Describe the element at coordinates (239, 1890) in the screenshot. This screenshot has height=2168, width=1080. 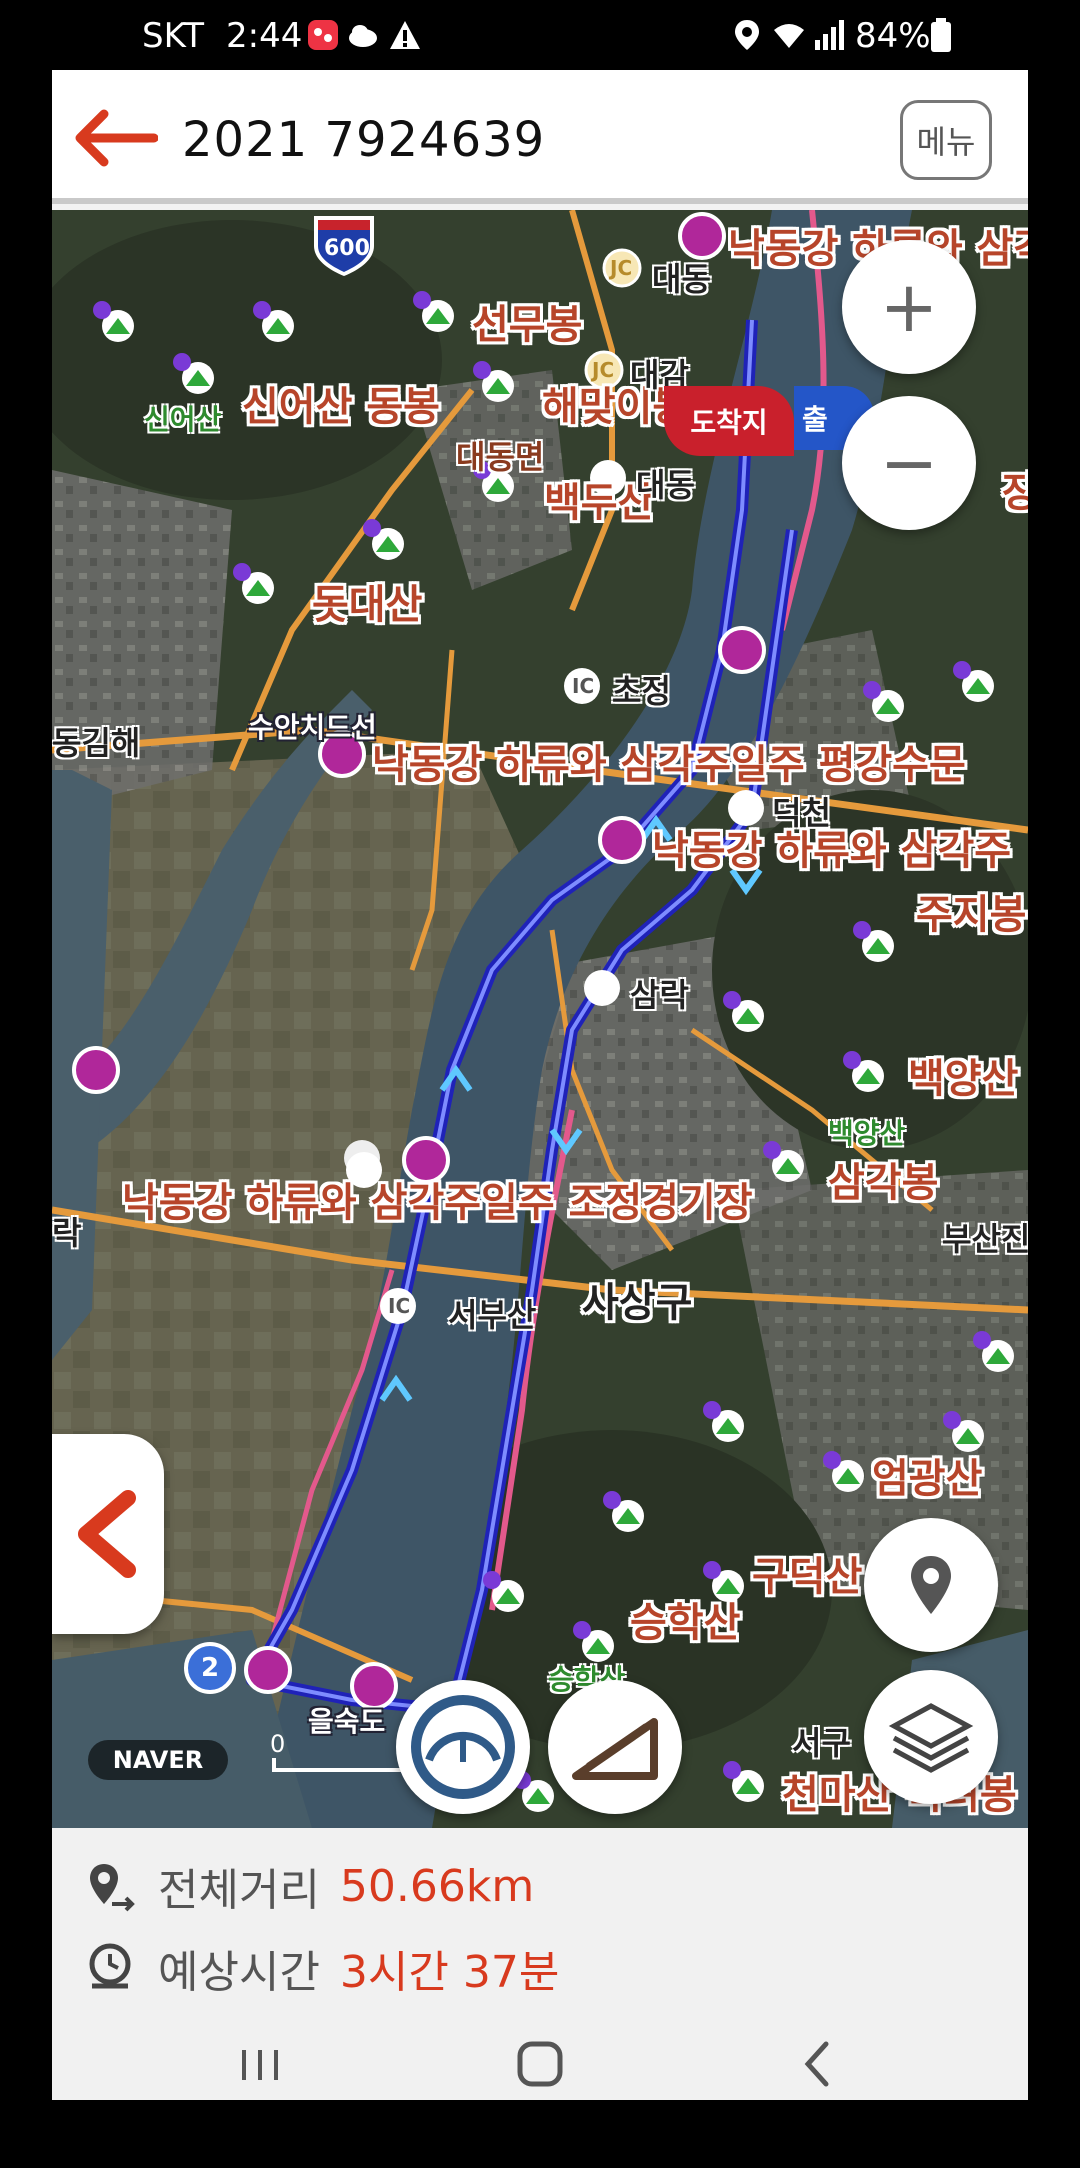
I see `distance-label: 전체거리` at that location.